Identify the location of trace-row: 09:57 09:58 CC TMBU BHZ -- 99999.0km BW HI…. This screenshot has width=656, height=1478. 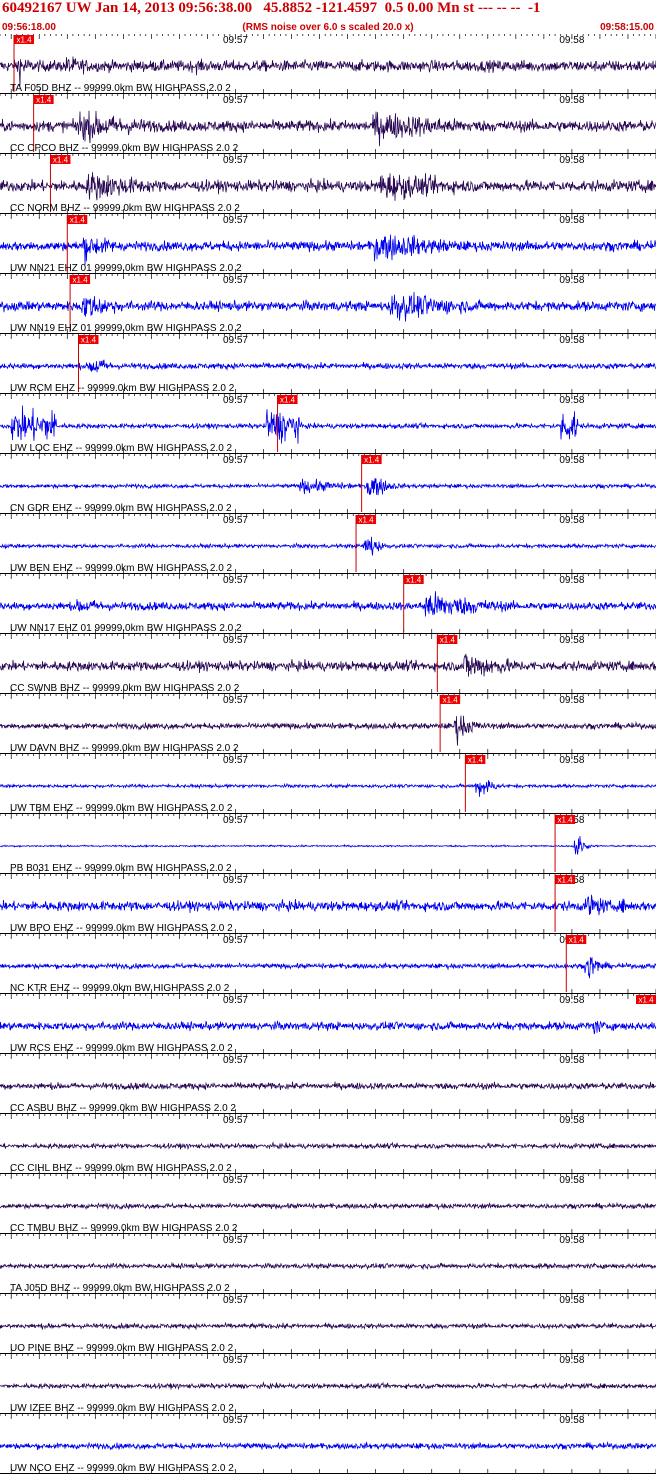
(328, 1204).